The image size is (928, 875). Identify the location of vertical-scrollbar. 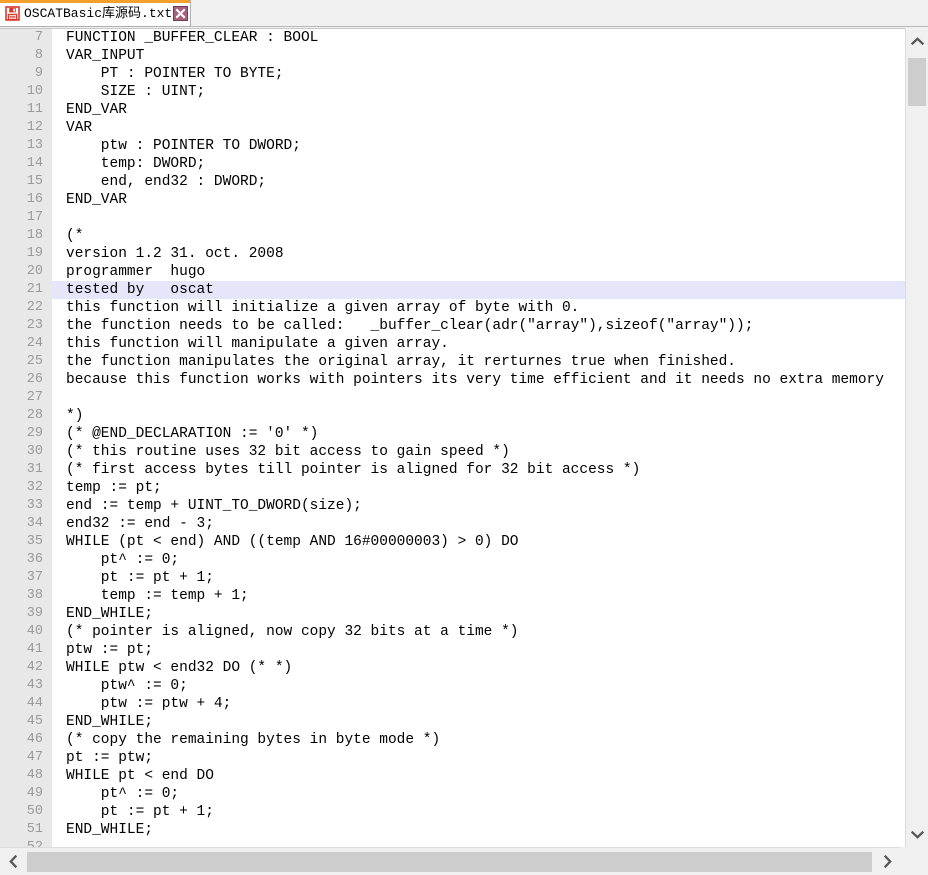
(916, 437).